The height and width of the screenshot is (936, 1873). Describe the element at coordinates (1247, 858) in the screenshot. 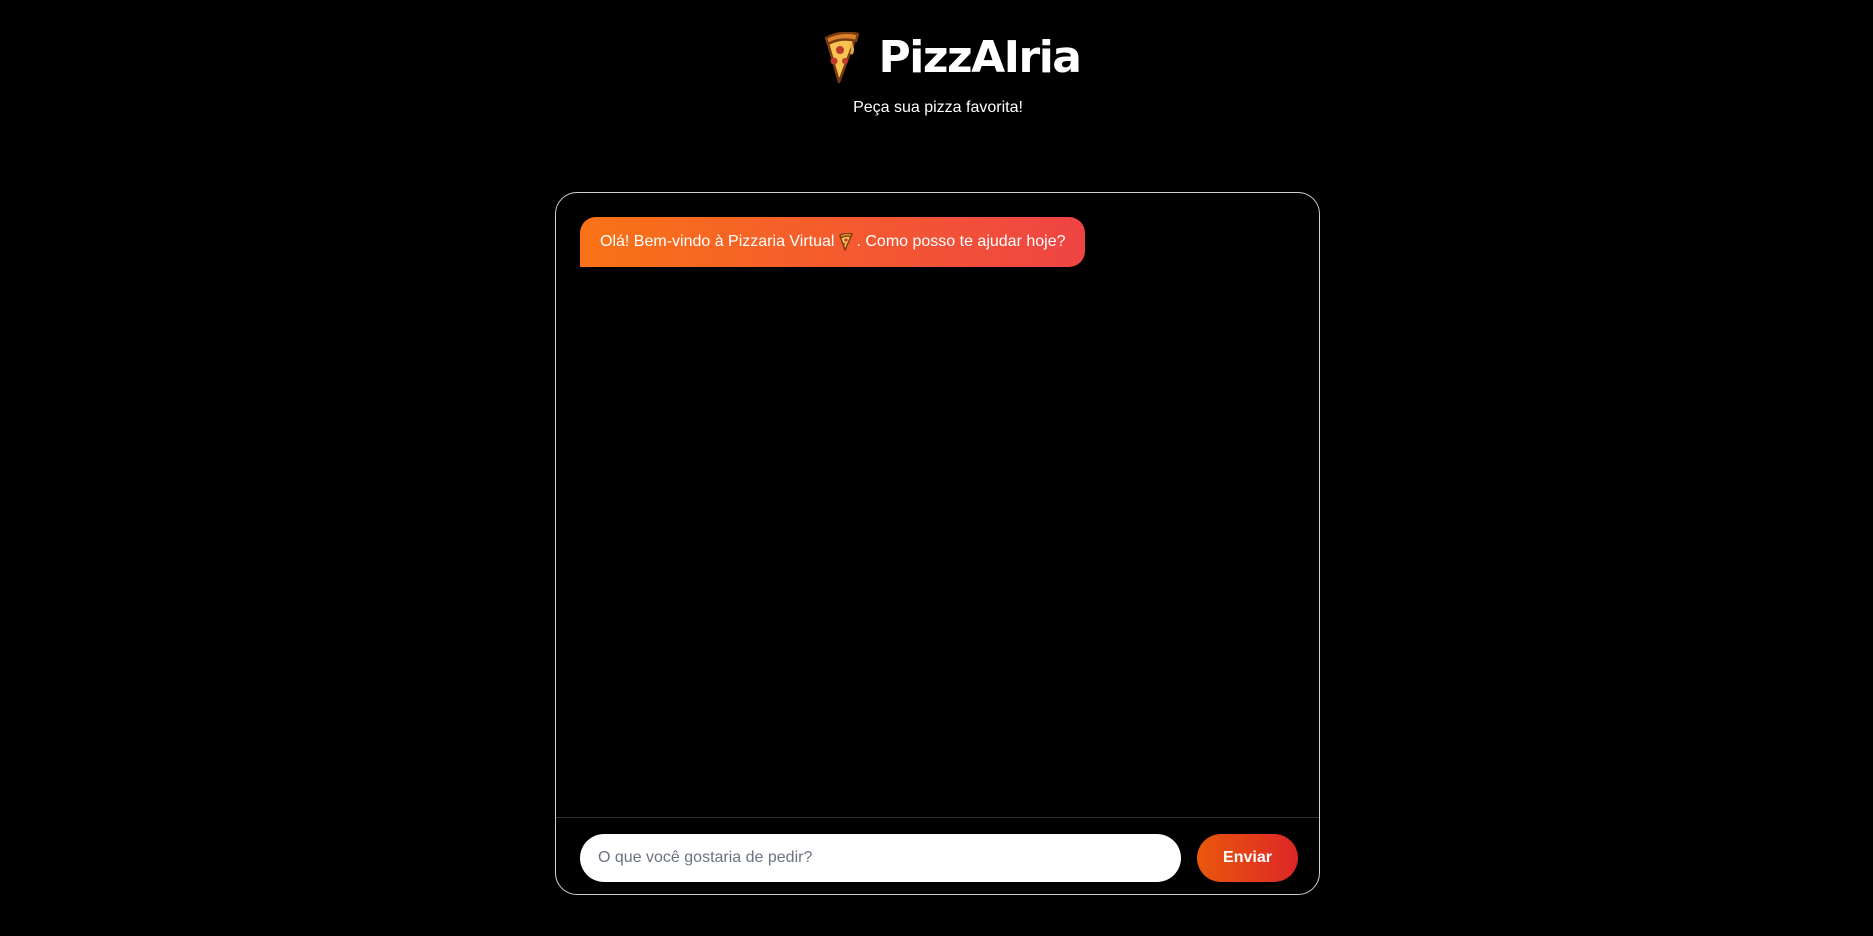

I see `send-button: Enviar` at that location.